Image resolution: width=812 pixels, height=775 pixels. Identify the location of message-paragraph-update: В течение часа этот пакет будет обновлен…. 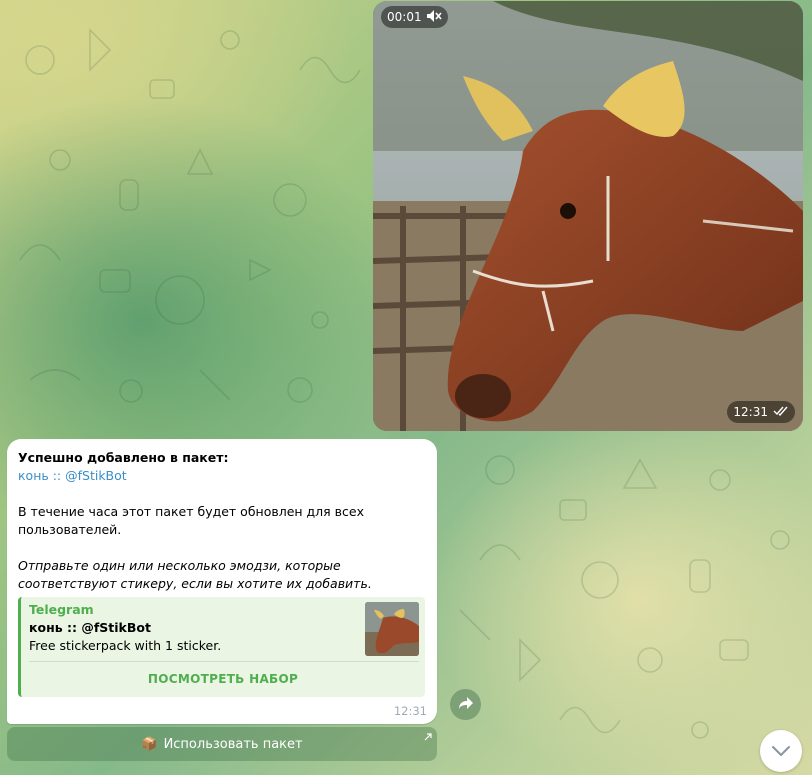
(191, 520).